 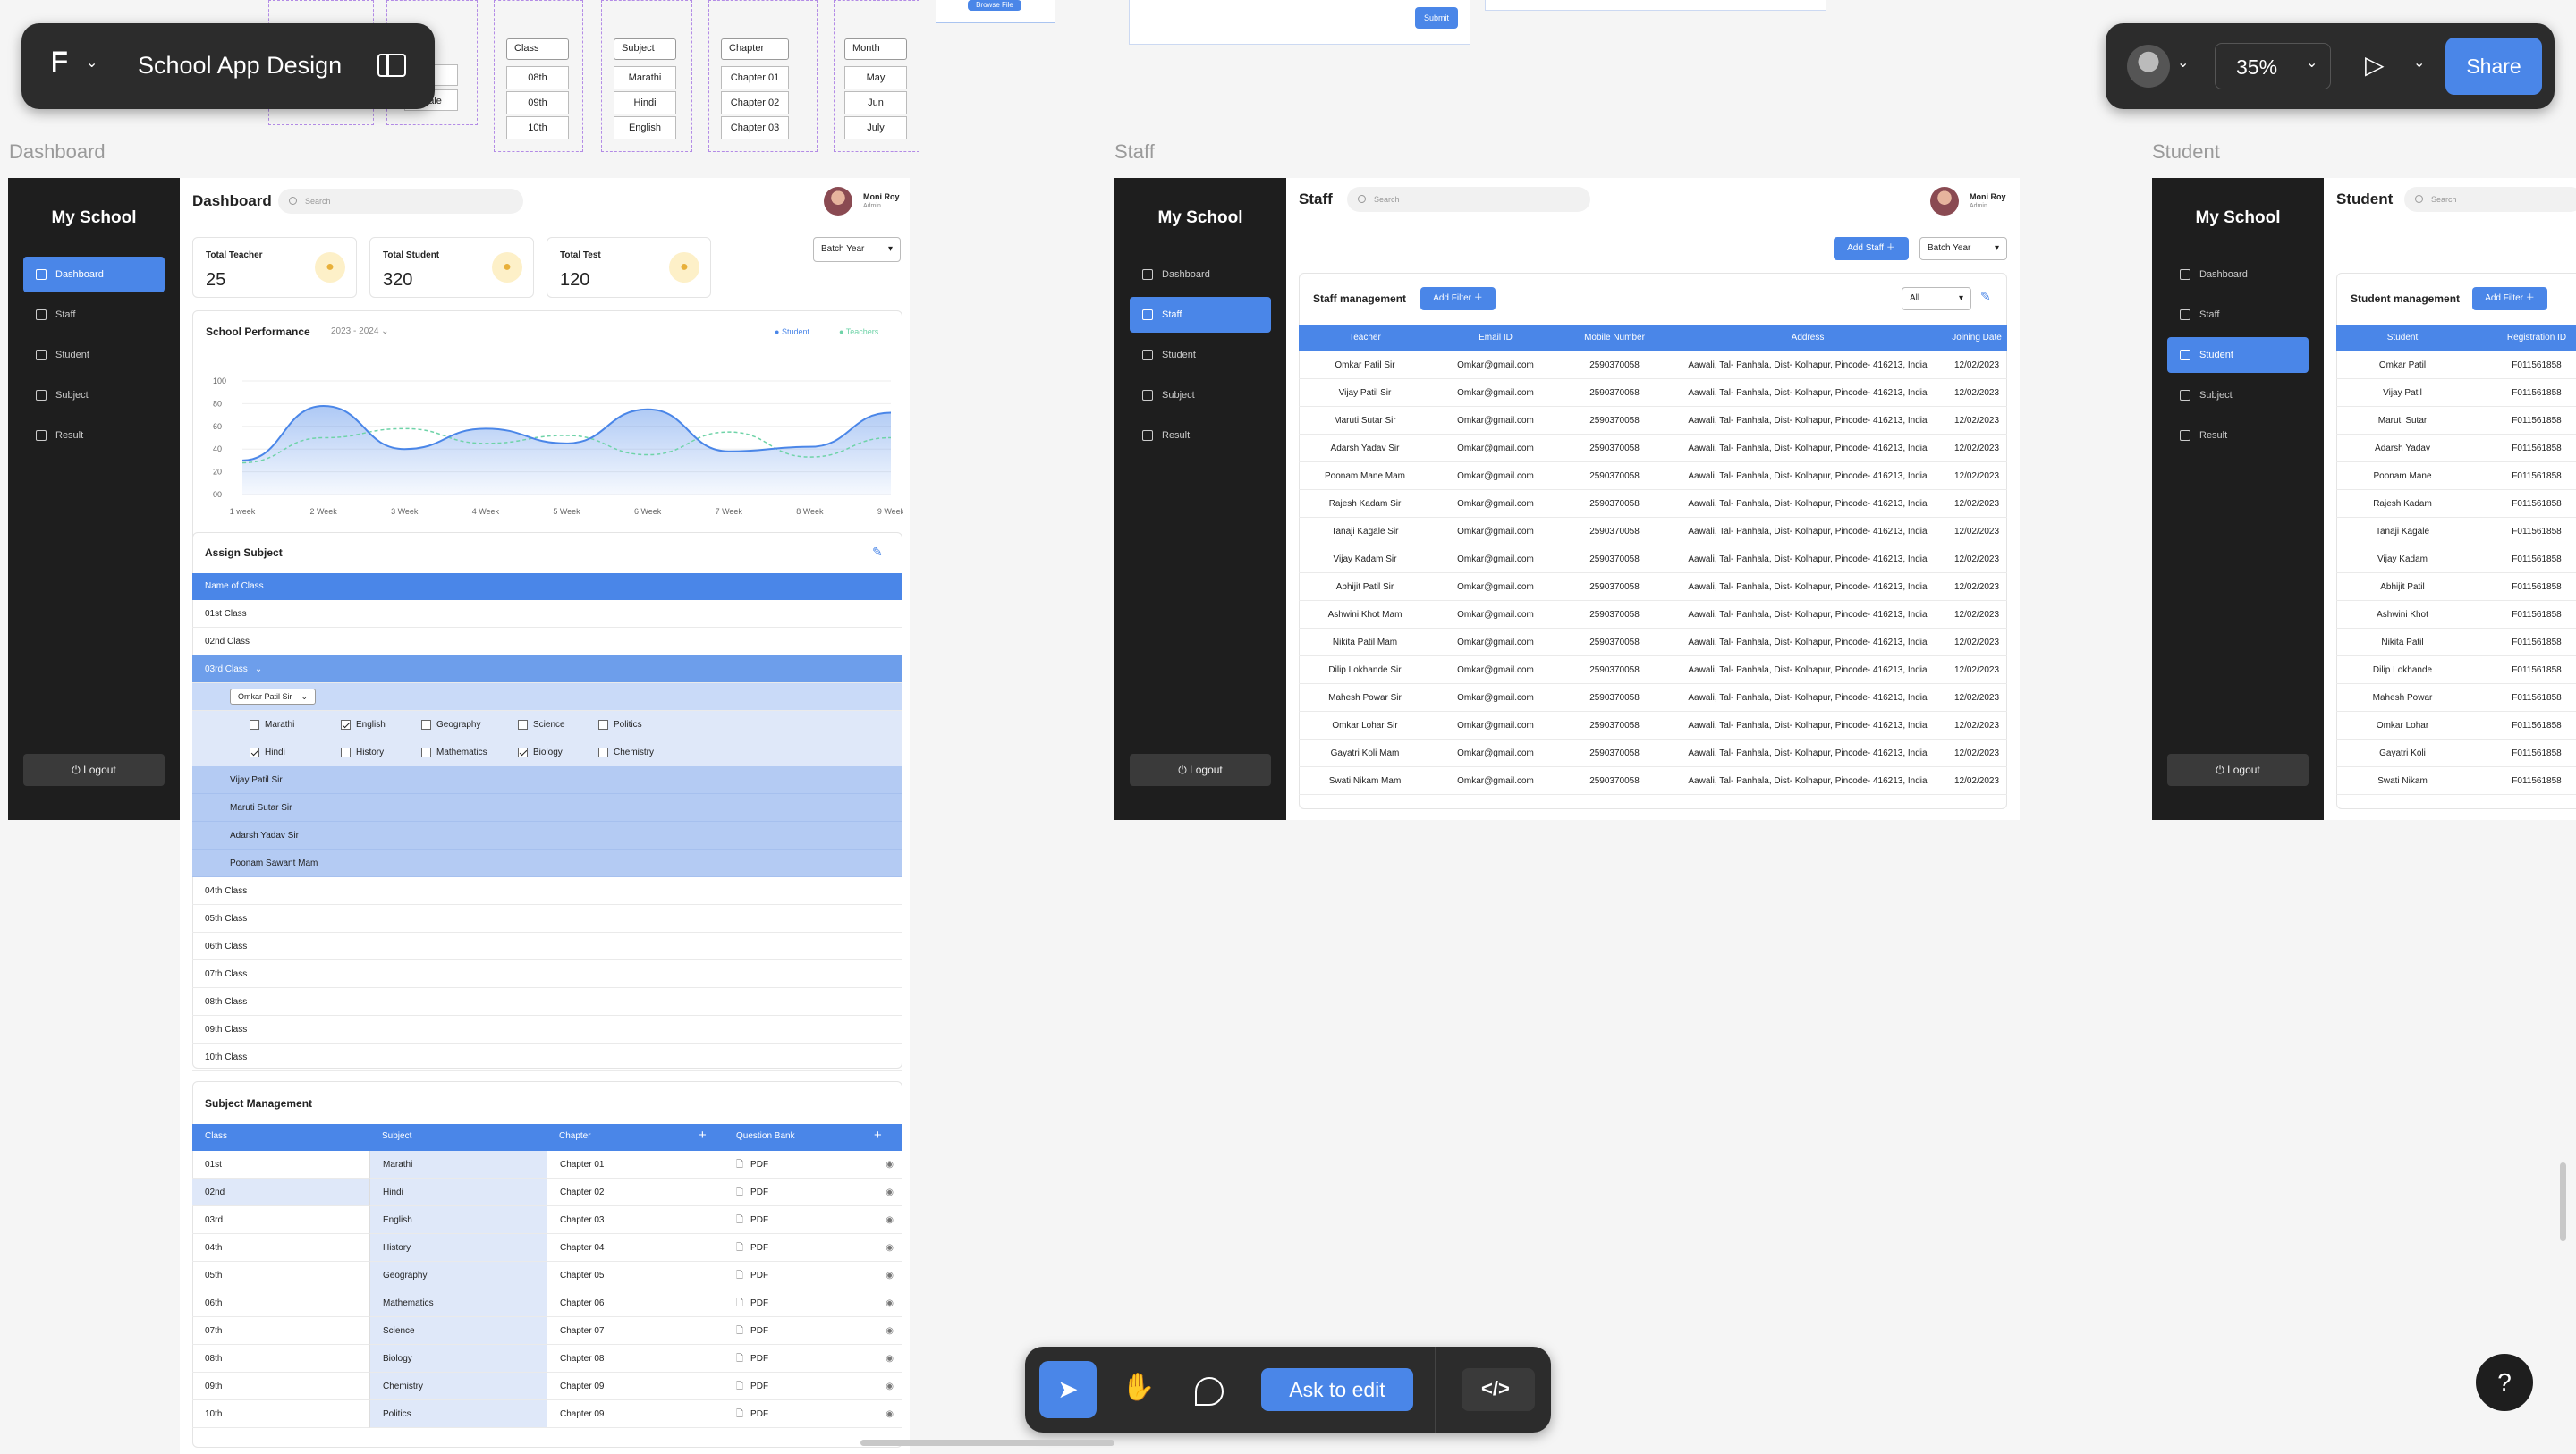 I want to click on month-option: July, so click(x=875, y=127).